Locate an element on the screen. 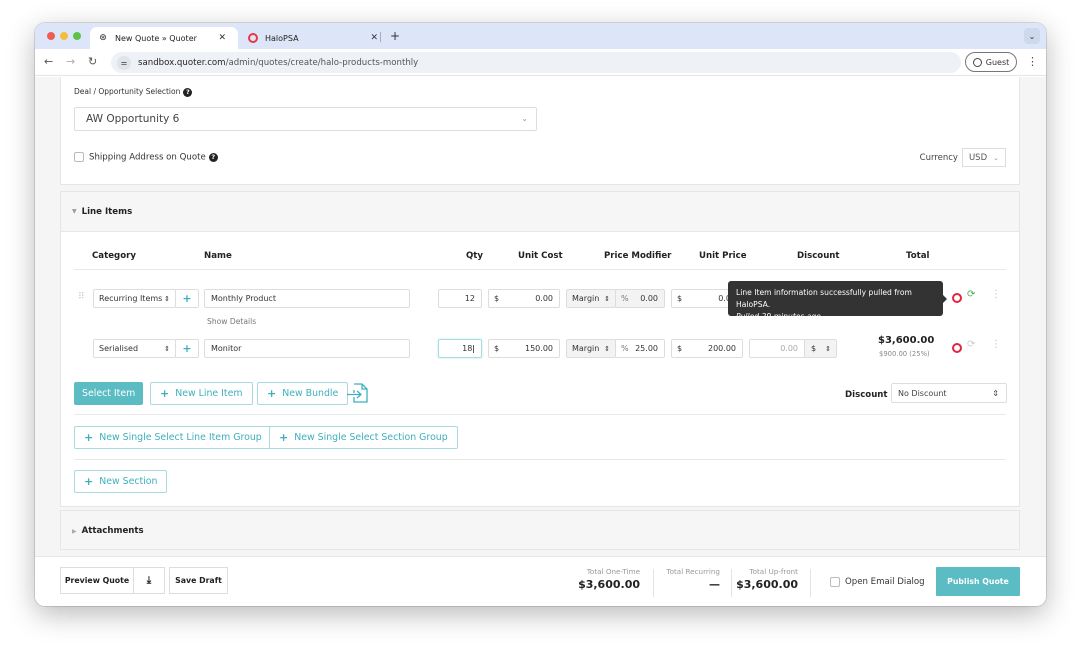 The height and width of the screenshot is (652, 1080). chevron-down-icon: ⌄ is located at coordinates (524, 118).